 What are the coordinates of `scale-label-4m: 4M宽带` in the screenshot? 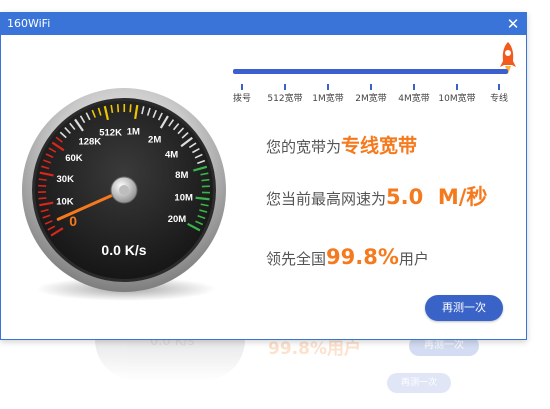 It's located at (414, 99).